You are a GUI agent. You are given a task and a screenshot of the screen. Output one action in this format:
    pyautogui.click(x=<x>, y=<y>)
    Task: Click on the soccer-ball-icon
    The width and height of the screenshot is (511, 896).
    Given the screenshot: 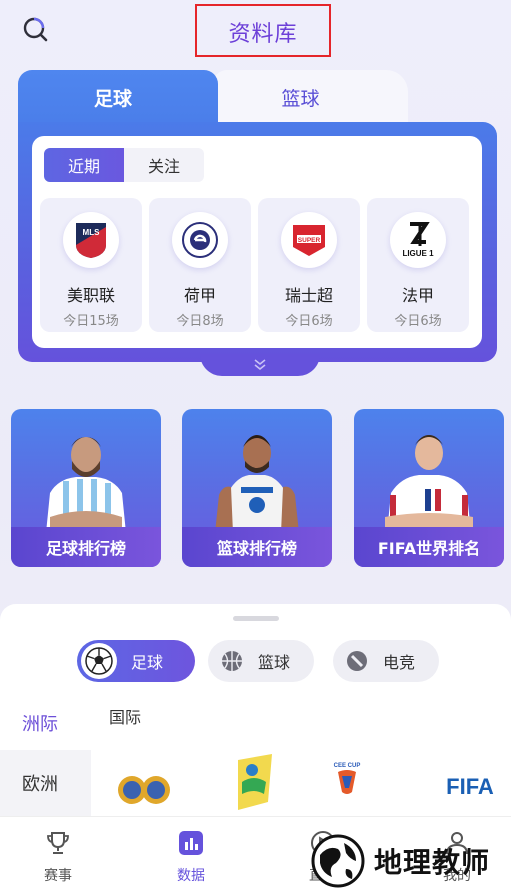 What is the action you would take?
    pyautogui.click(x=99, y=661)
    